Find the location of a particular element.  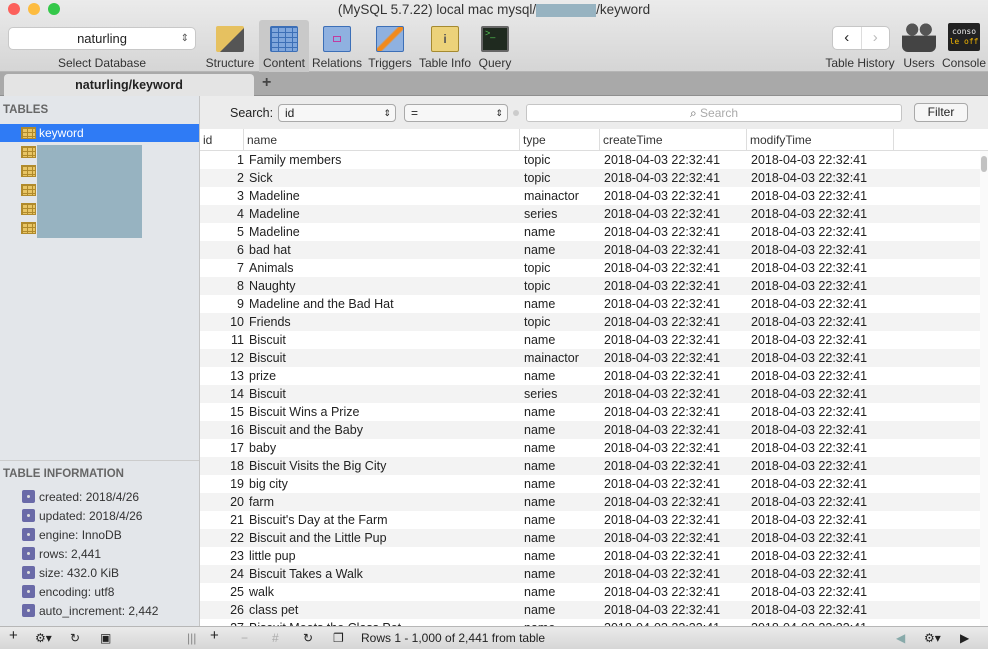

cell-id: 10 is located at coordinates (222, 322).